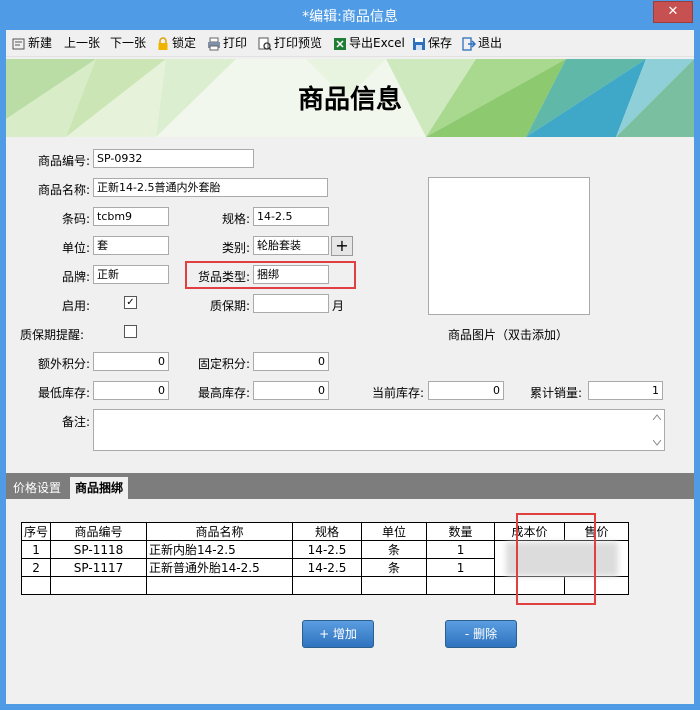 The height and width of the screenshot is (710, 700). What do you see at coordinates (210, 187) in the screenshot?
I see `name-field: 正新14-2.5普通内外套胎` at bounding box center [210, 187].